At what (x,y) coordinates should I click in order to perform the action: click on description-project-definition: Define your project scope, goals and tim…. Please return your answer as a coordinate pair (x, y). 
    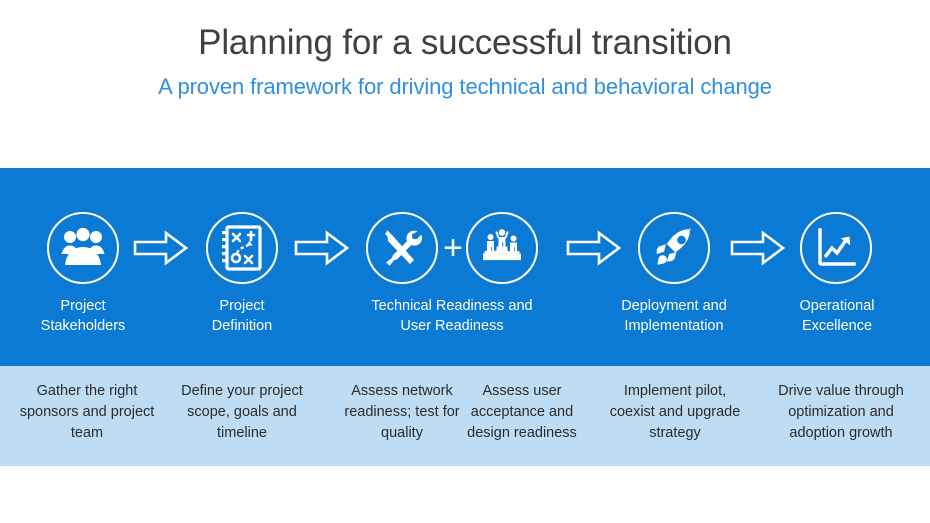
    Looking at the image, I should click on (242, 412).